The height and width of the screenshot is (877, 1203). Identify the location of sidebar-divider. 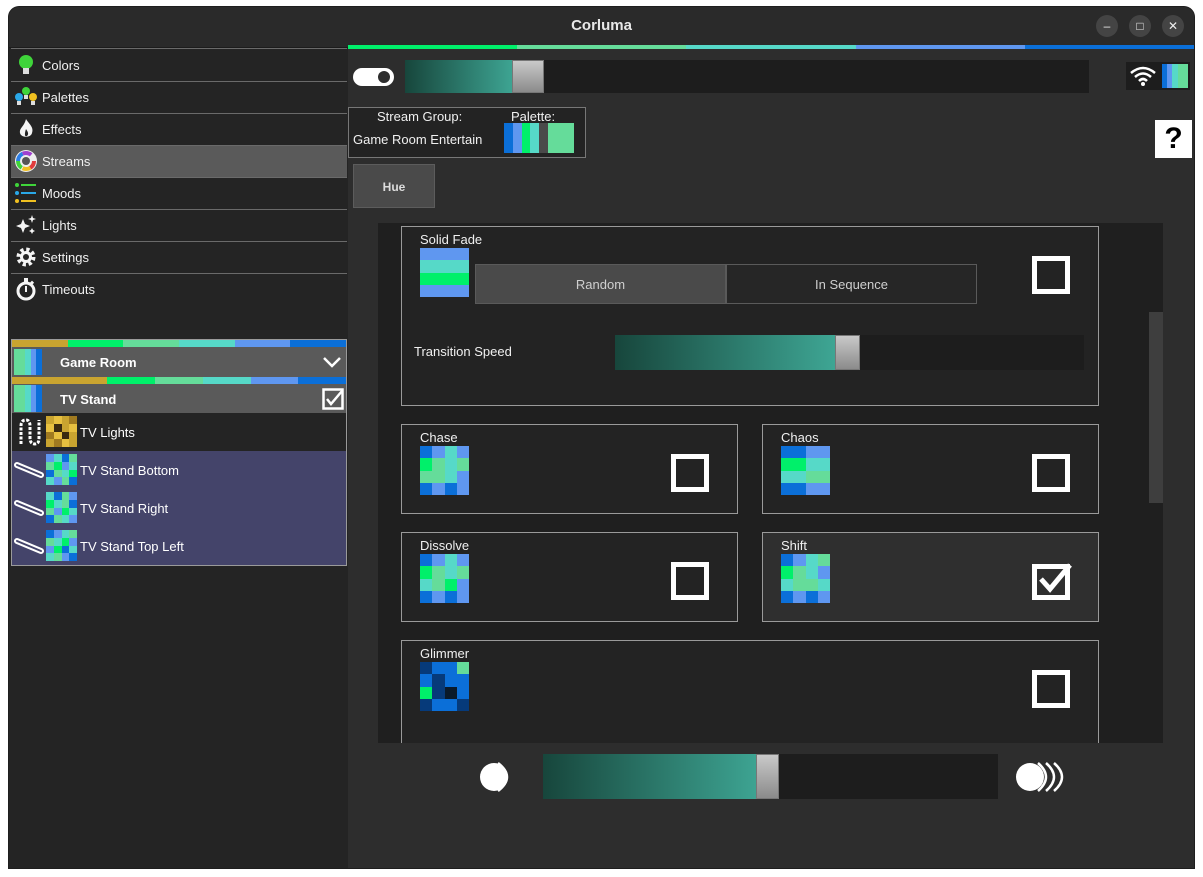
(179, 48).